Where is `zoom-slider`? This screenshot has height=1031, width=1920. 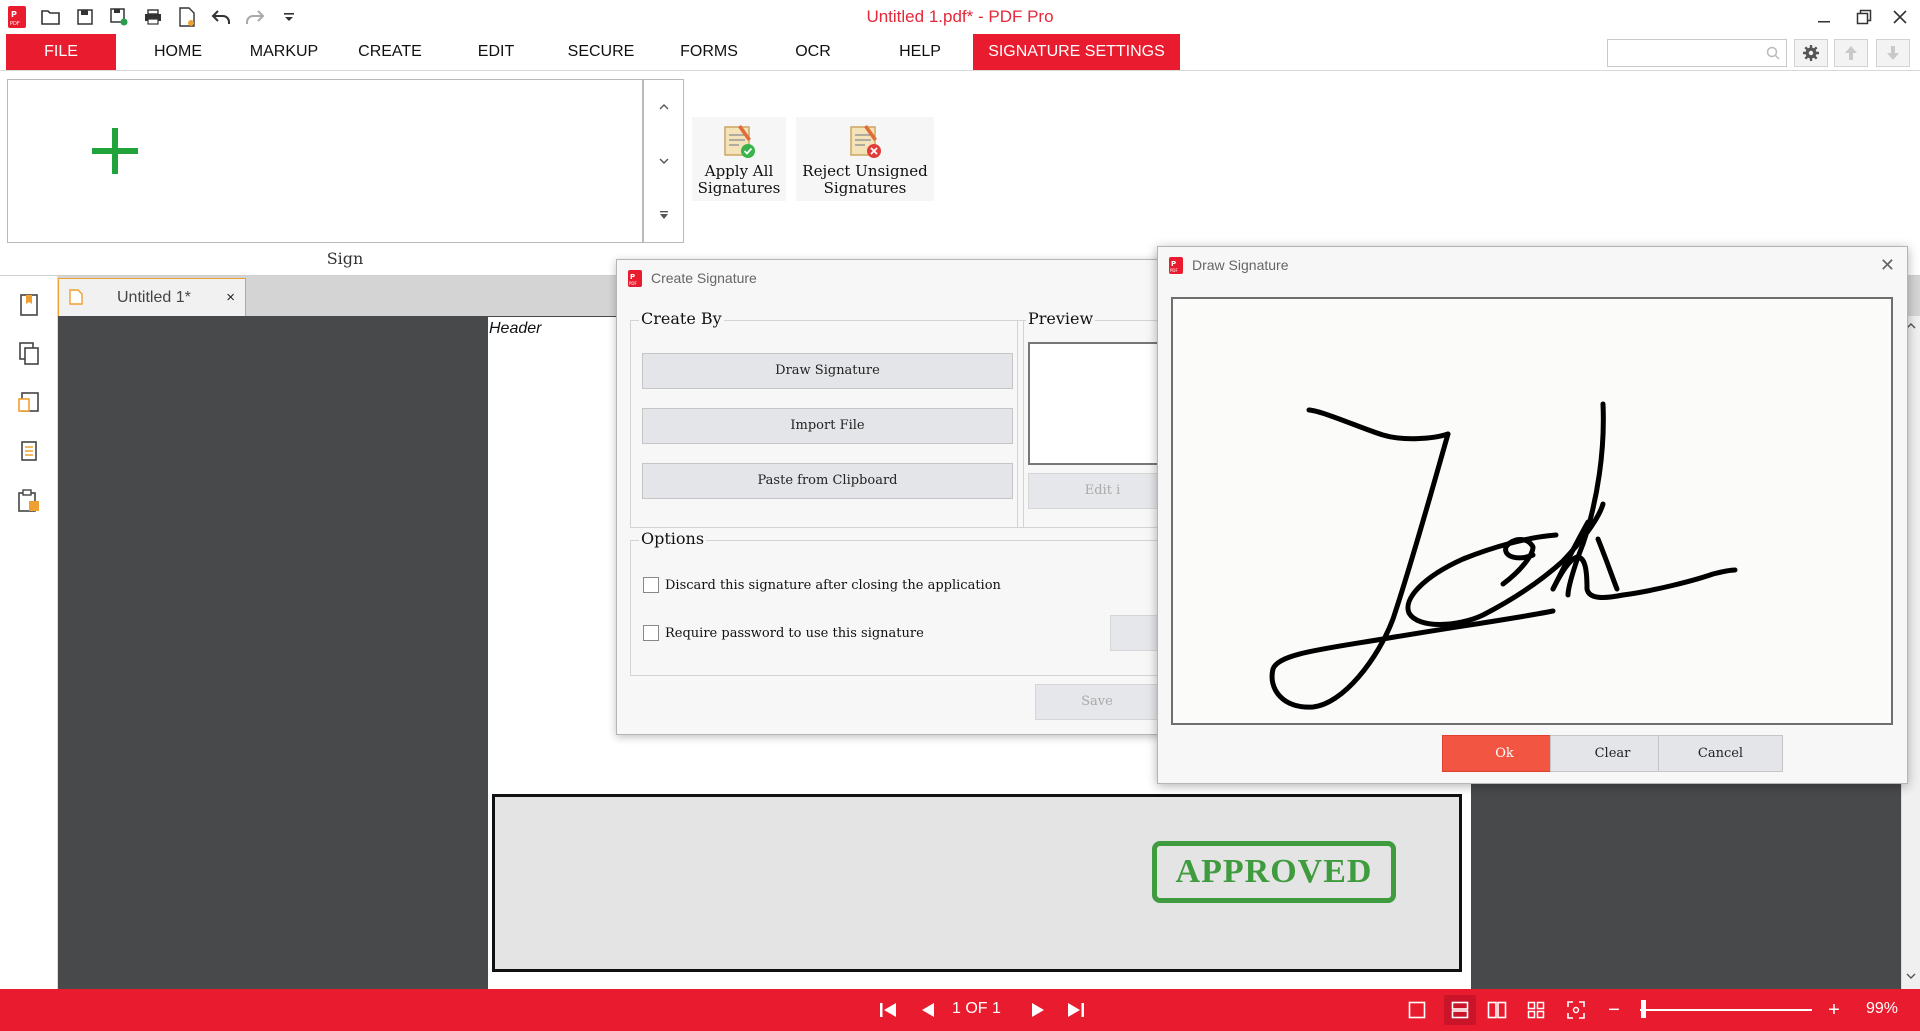
zoom-slider is located at coordinates (1726, 1010).